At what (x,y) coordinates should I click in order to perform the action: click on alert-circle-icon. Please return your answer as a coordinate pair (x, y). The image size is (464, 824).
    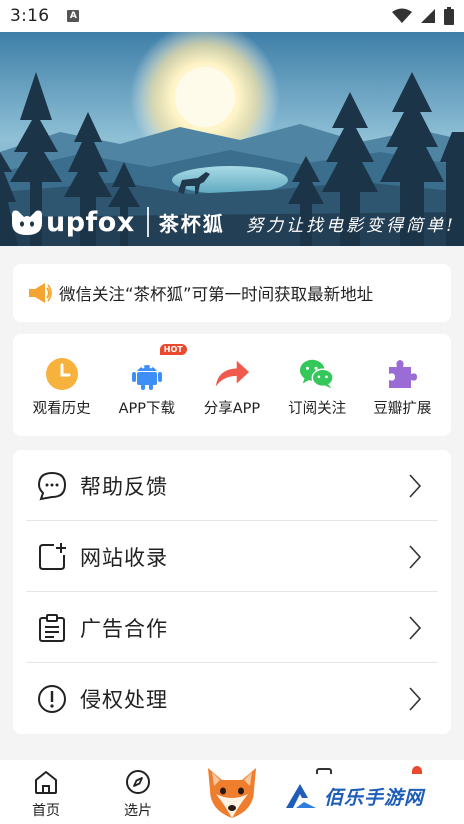
    Looking at the image, I should click on (52, 699).